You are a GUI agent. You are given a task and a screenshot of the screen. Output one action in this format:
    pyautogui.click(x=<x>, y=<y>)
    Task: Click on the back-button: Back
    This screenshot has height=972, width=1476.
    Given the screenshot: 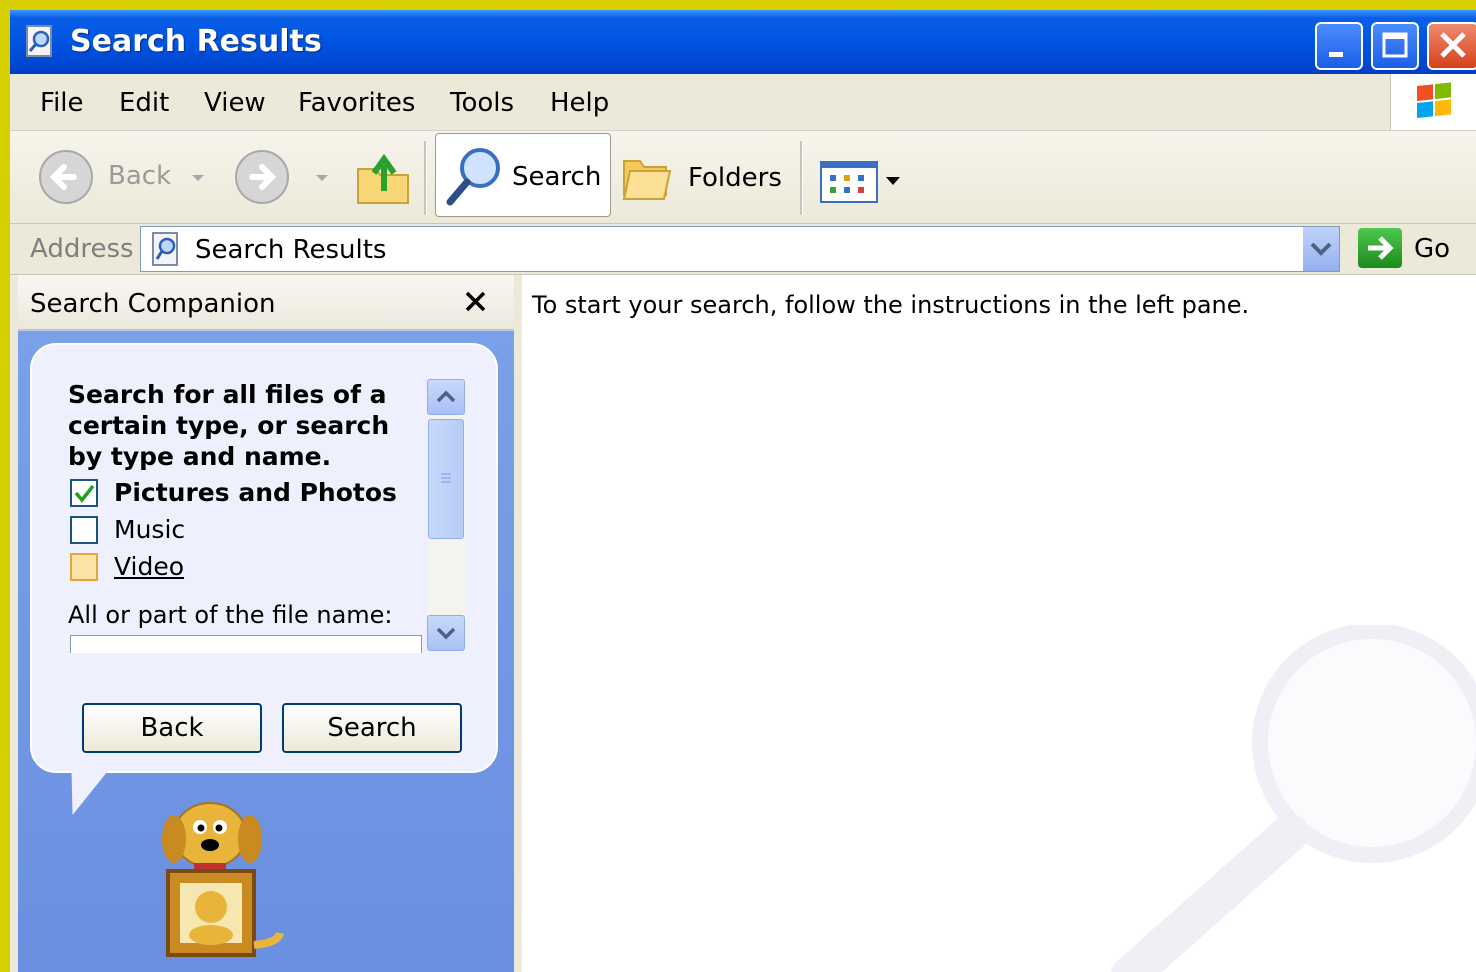 What is the action you would take?
    pyautogui.click(x=131, y=177)
    